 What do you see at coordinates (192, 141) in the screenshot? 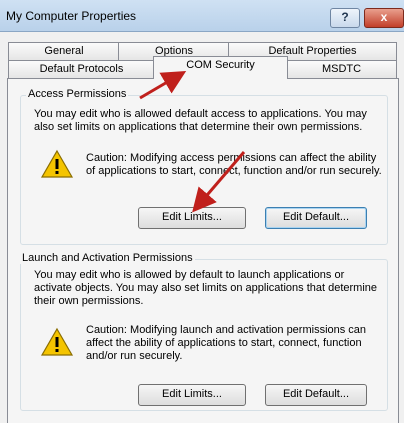
I see `annotation-arrows` at bounding box center [192, 141].